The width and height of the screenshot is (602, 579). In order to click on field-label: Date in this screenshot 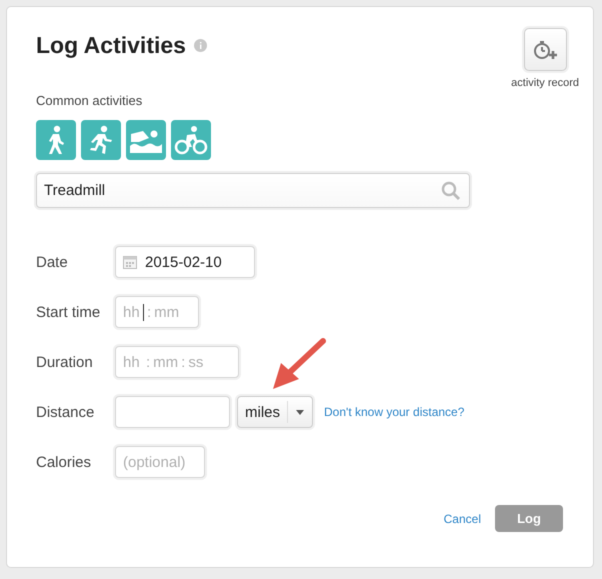, I will do `click(52, 262)`.